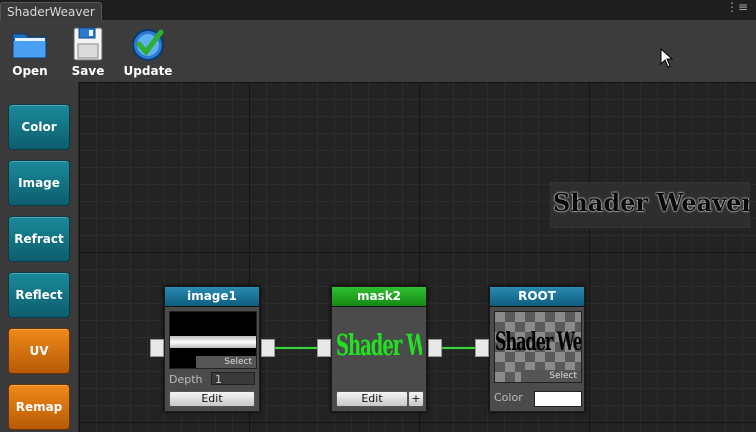 Image resolution: width=756 pixels, height=432 pixels. Describe the element at coordinates (51, 11) in the screenshot. I see `window-tab: ShaderWeaver` at that location.